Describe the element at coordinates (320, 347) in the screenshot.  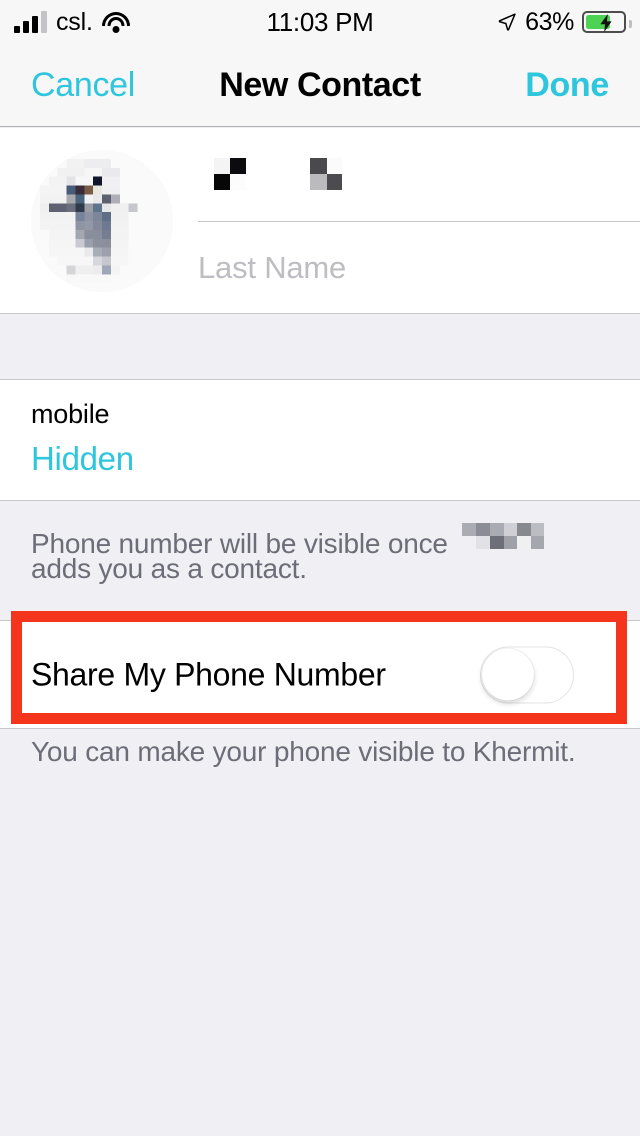
I see `section-gap` at that location.